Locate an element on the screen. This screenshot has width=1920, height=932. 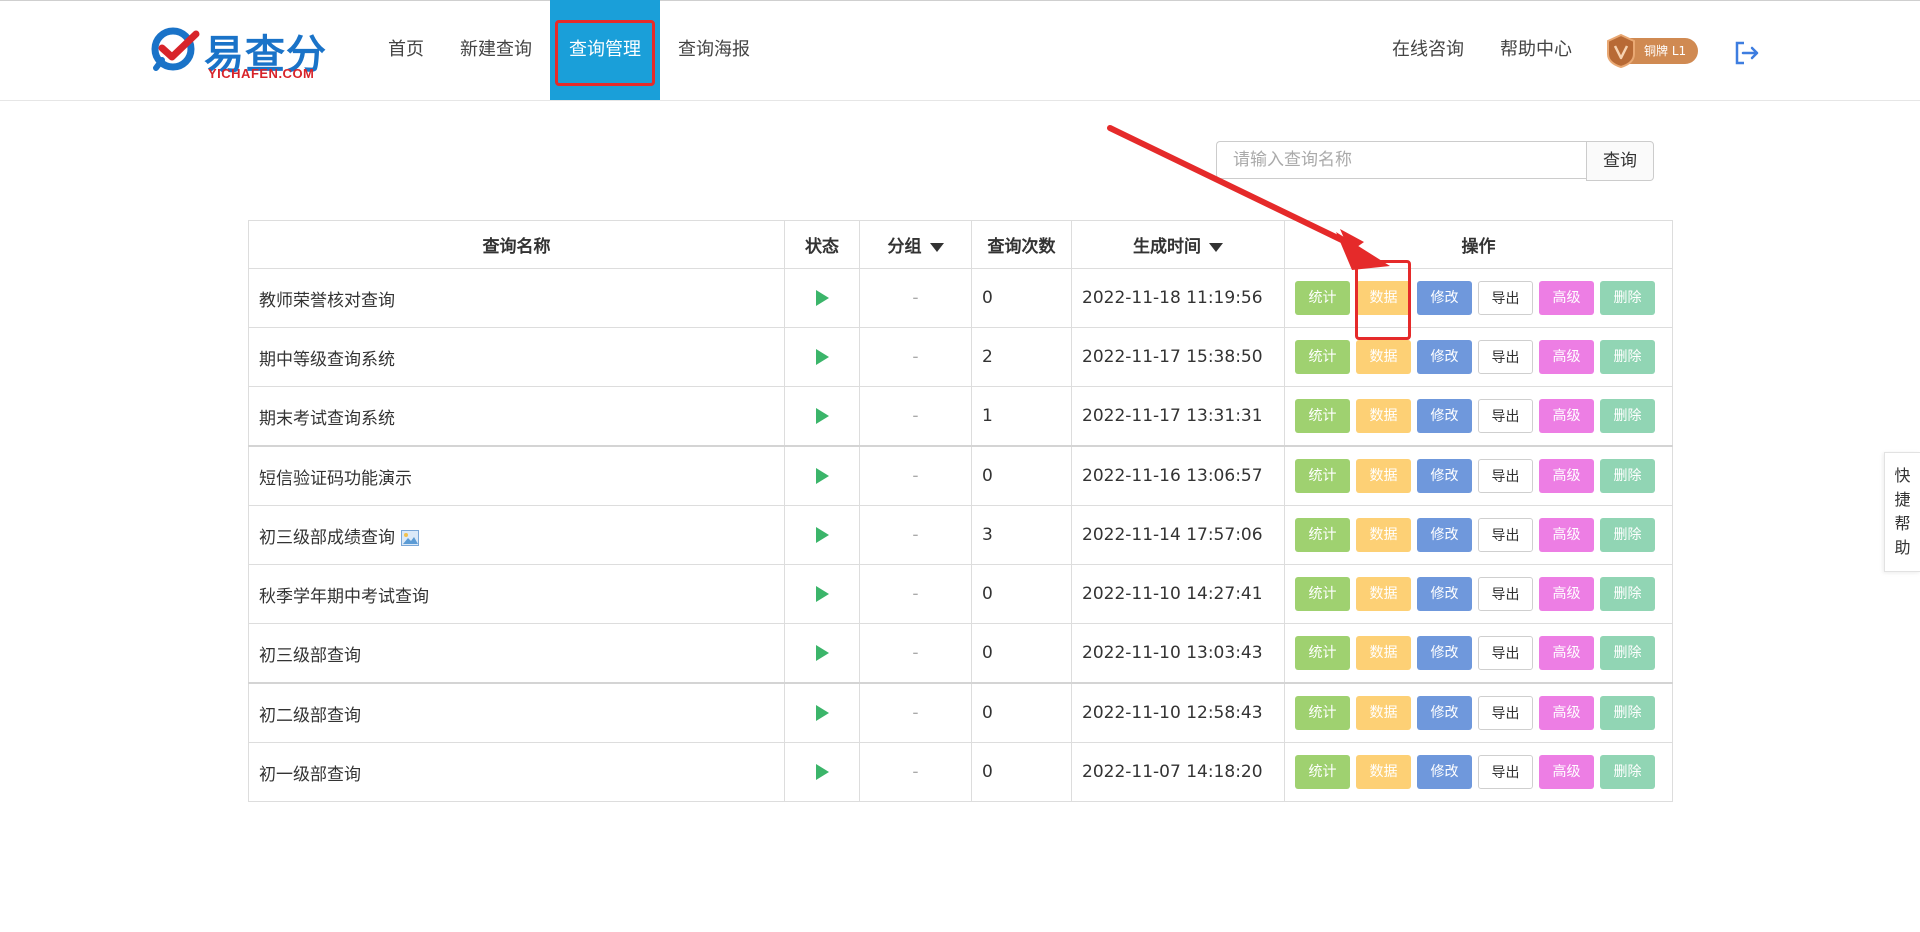
query-name-cell: 短信验证码功能演示 is located at coordinates (516, 475).